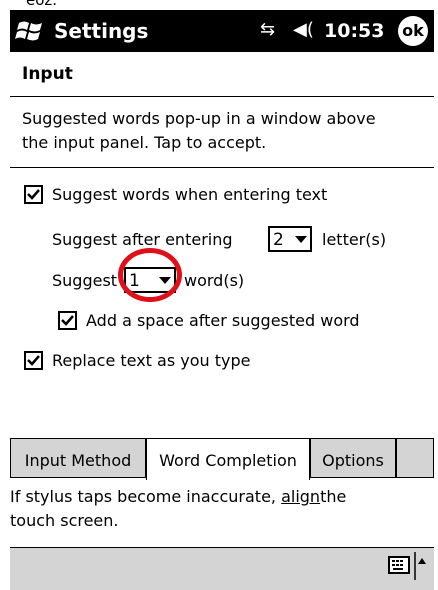 The image size is (438, 590). I want to click on input-menu-arrow-icon, so click(420, 566).